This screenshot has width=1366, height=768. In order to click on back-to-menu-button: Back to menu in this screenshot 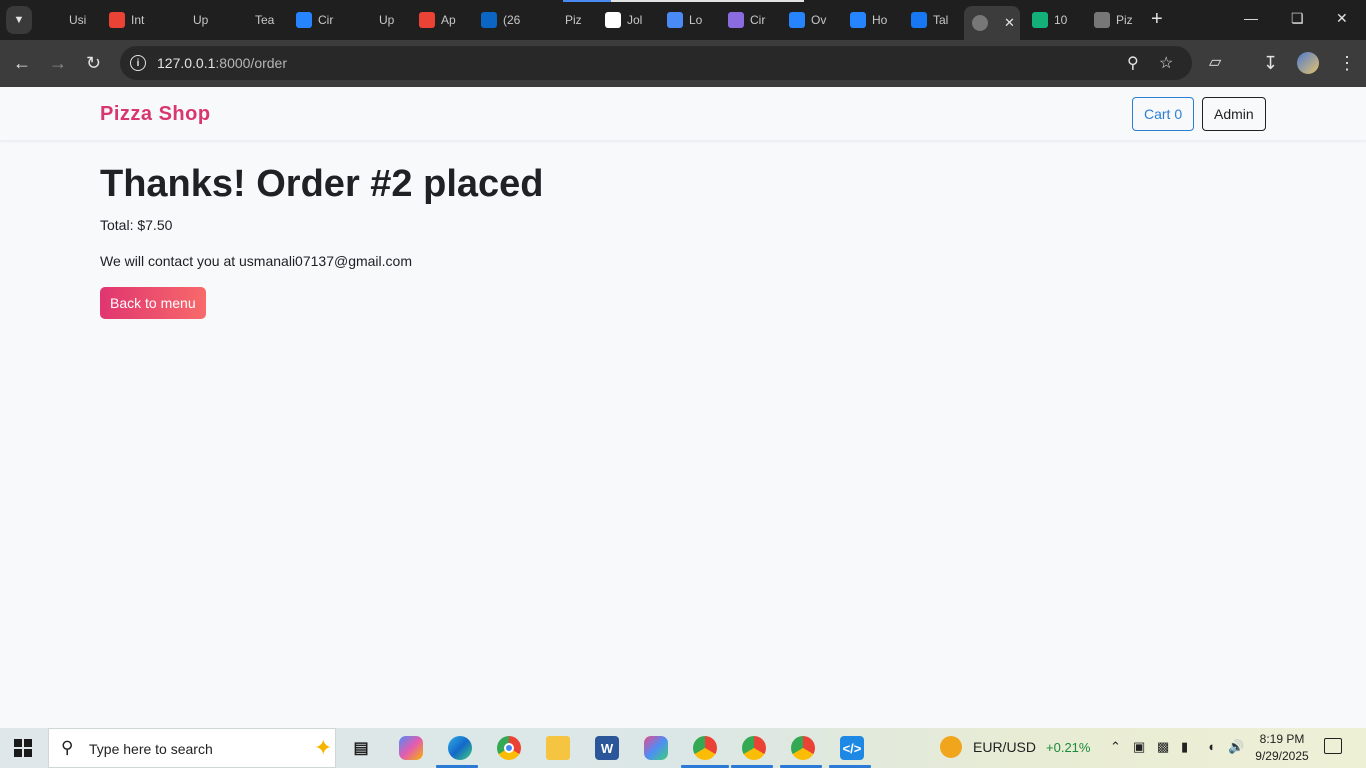, I will do `click(153, 303)`.